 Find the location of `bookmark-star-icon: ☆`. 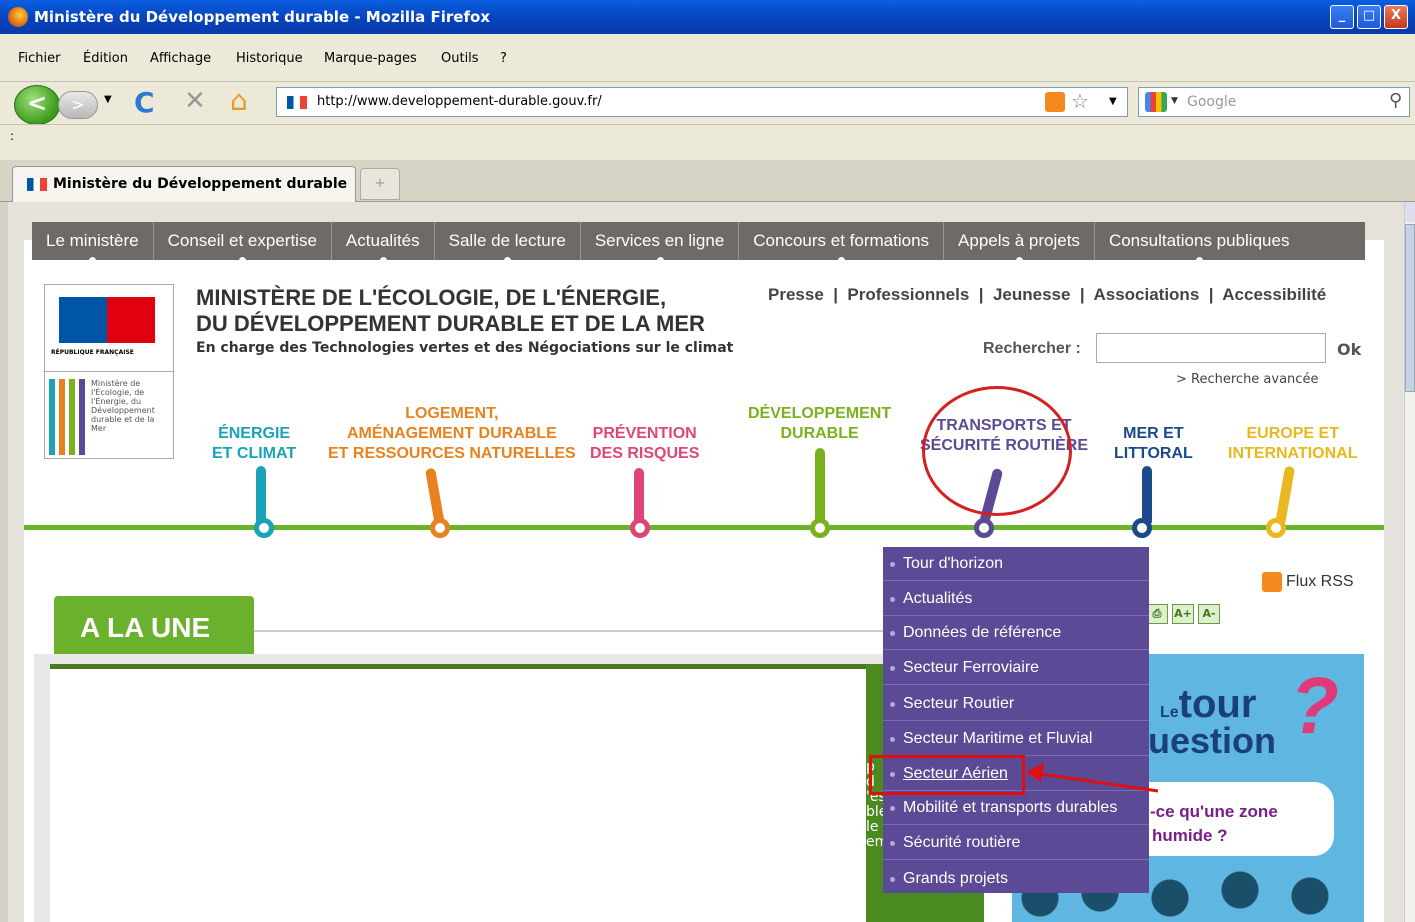

bookmark-star-icon: ☆ is located at coordinates (1080, 101).